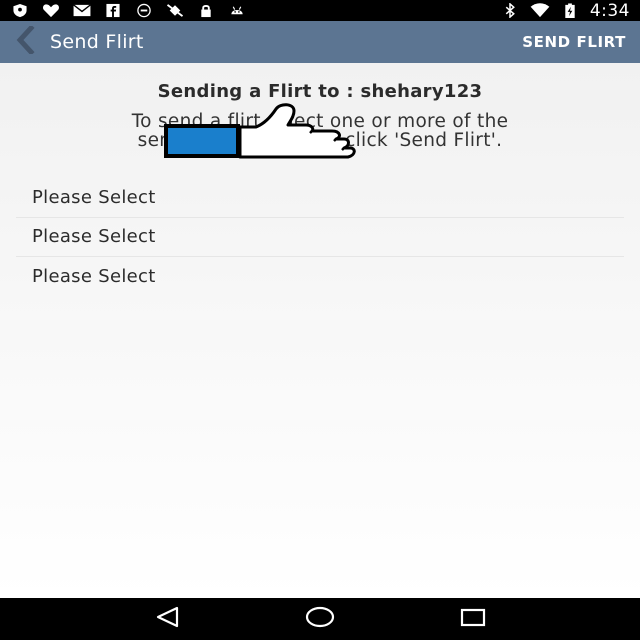 This screenshot has height=640, width=640. I want to click on page-title: Send Flirt, so click(97, 42).